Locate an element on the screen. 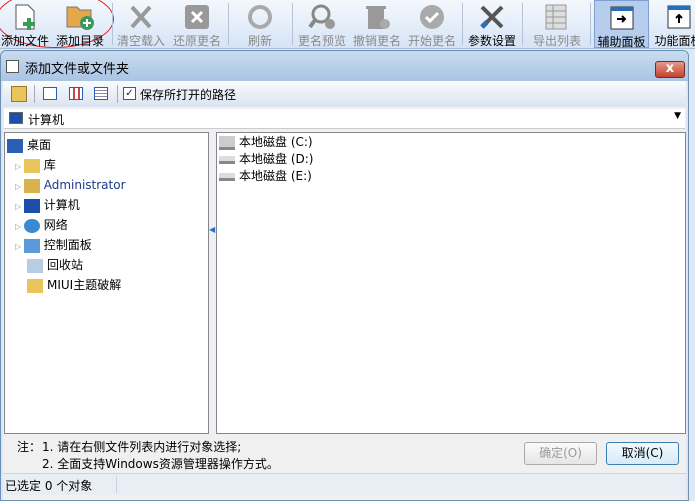 Image resolution: width=695 pixels, height=501 pixels. start-rename-icon is located at coordinates (432, 17).